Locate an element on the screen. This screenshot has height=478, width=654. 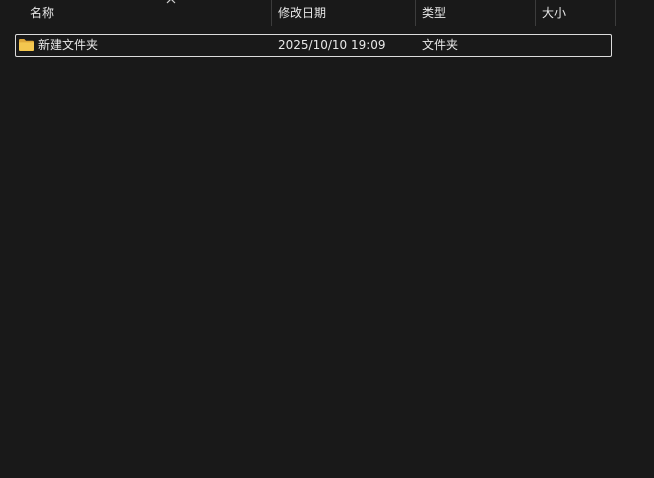
column-header-size: 大小 is located at coordinates (575, 13).